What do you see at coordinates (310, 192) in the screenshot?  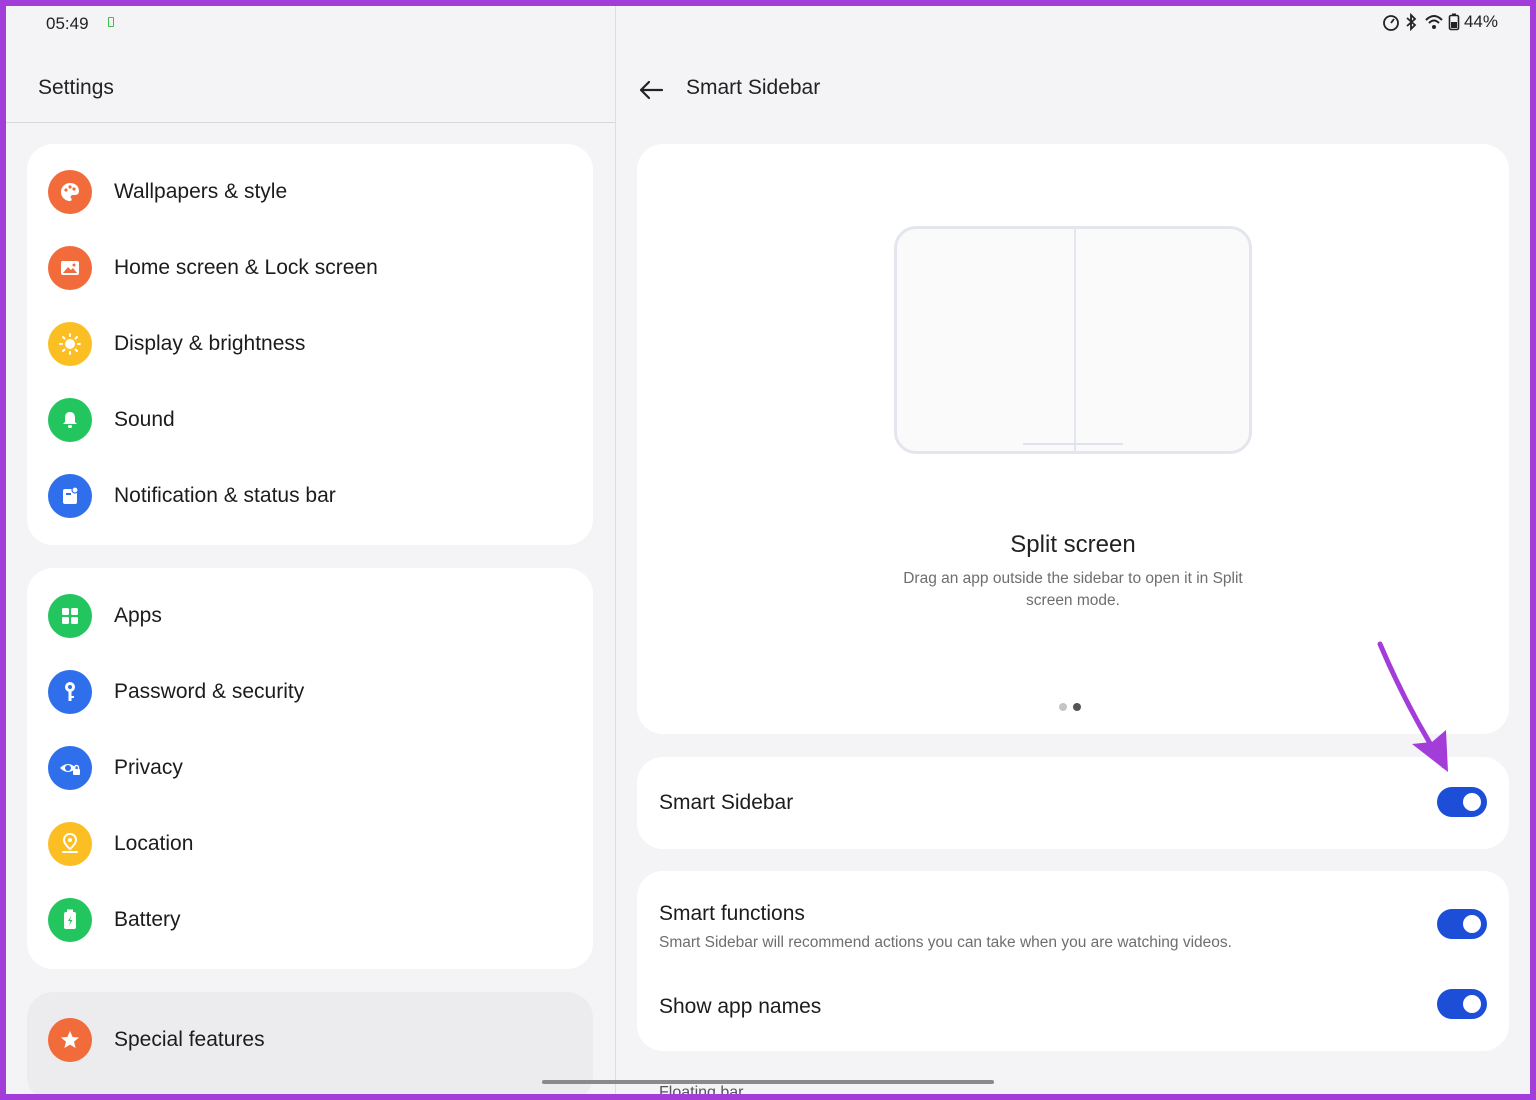 I see `menu-item-wallpapers: Wallpapers & style` at bounding box center [310, 192].